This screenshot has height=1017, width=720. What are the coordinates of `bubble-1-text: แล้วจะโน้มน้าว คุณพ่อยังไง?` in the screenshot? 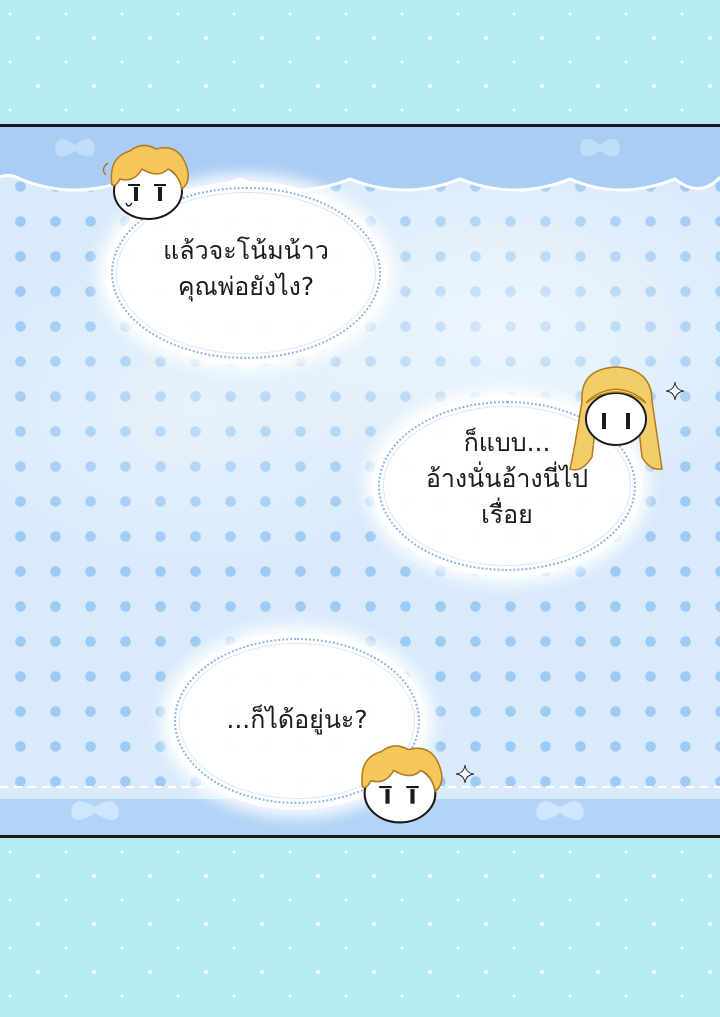 It's located at (246, 268).